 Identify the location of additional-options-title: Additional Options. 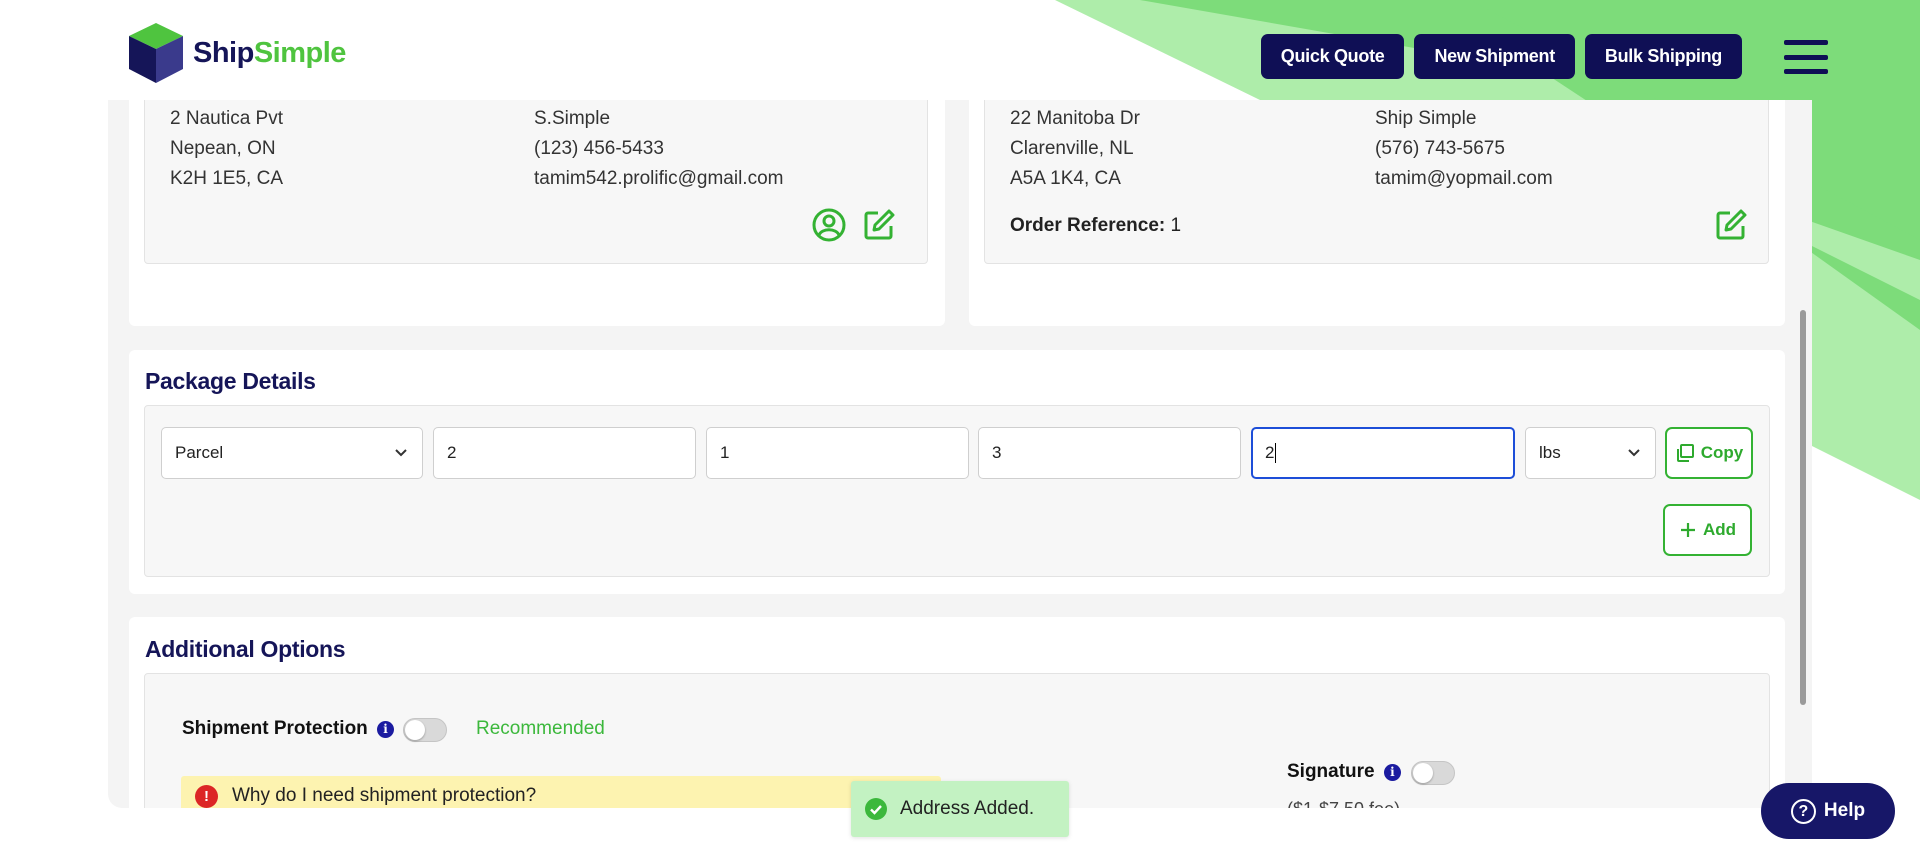
(245, 649).